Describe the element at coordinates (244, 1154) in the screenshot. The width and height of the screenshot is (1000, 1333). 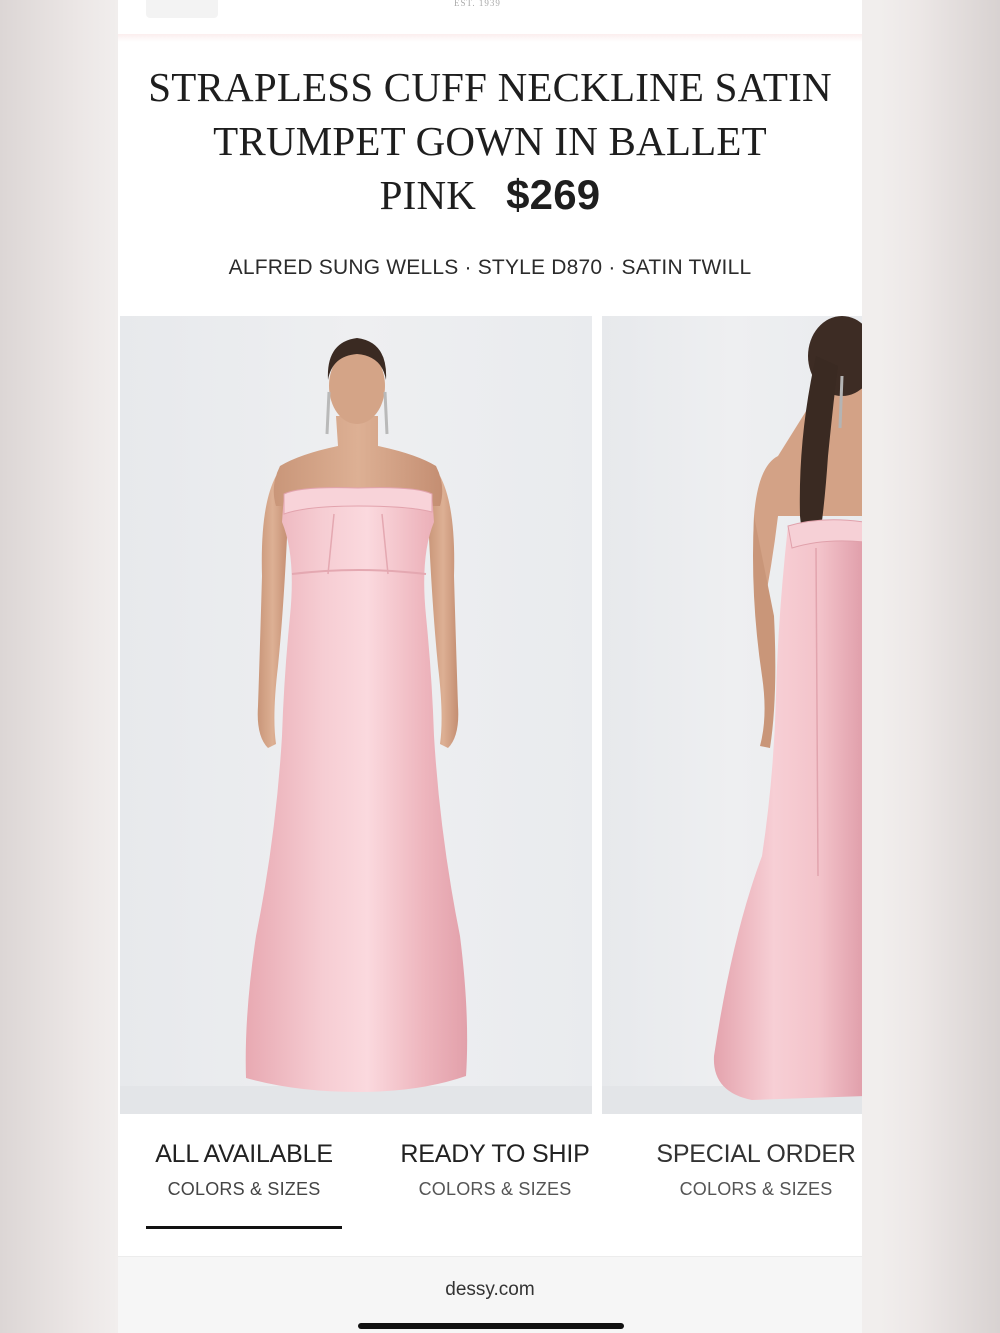
I see `tab-label: ALL AVAILABLE` at that location.